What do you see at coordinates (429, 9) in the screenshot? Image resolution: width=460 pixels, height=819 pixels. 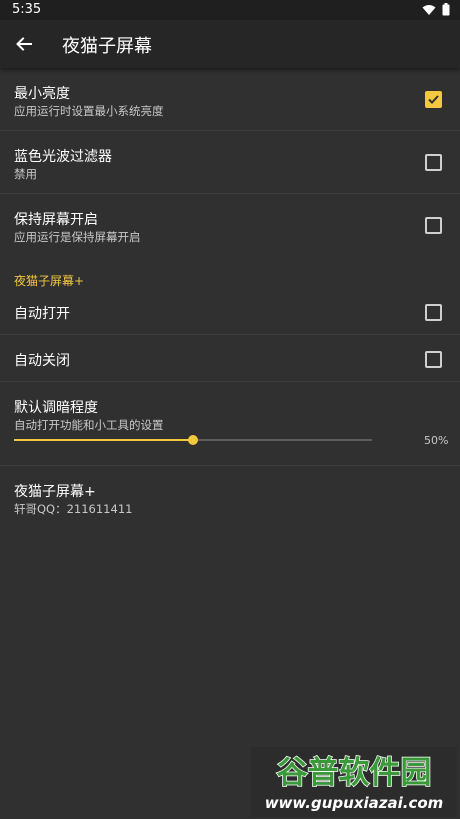 I see `wifi-icon` at bounding box center [429, 9].